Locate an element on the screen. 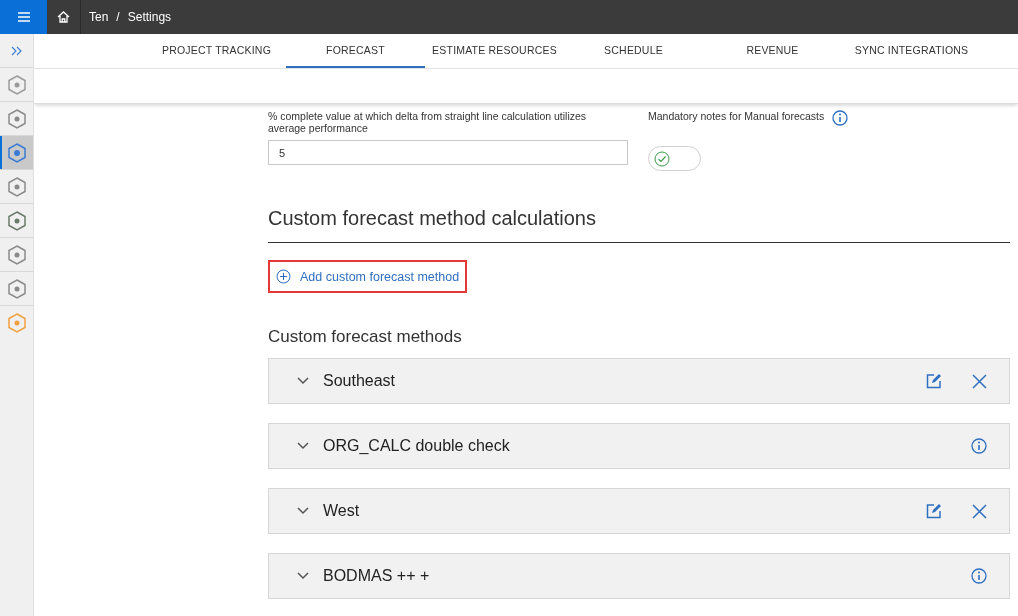  add-method-link: Add custom forecast method is located at coordinates (368, 276).